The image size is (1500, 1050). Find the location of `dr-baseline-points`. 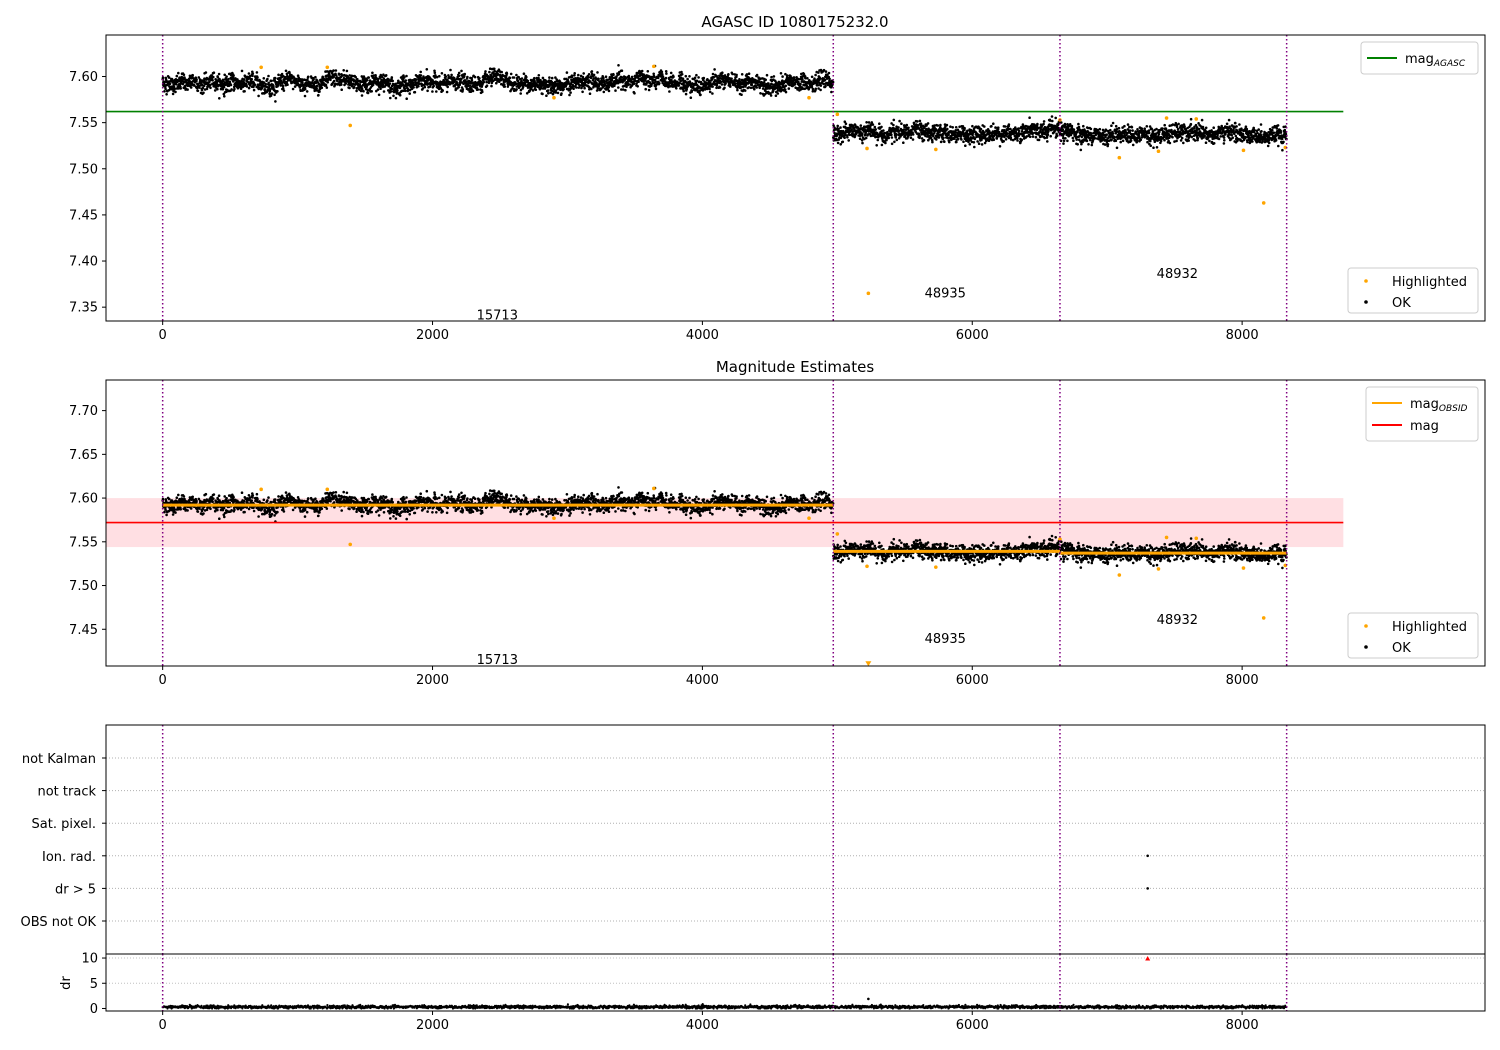

dr-baseline-points is located at coordinates (724, 1006).